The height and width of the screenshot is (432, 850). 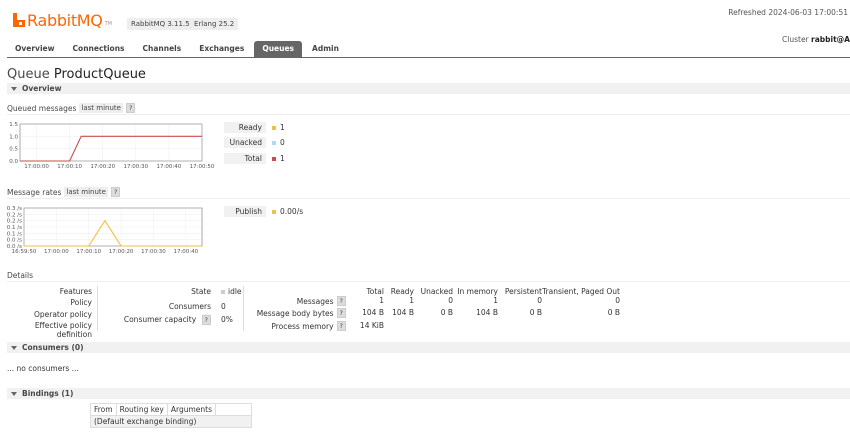 What do you see at coordinates (13, 162) in the screenshot?
I see `y-tick-label: 0.0` at bounding box center [13, 162].